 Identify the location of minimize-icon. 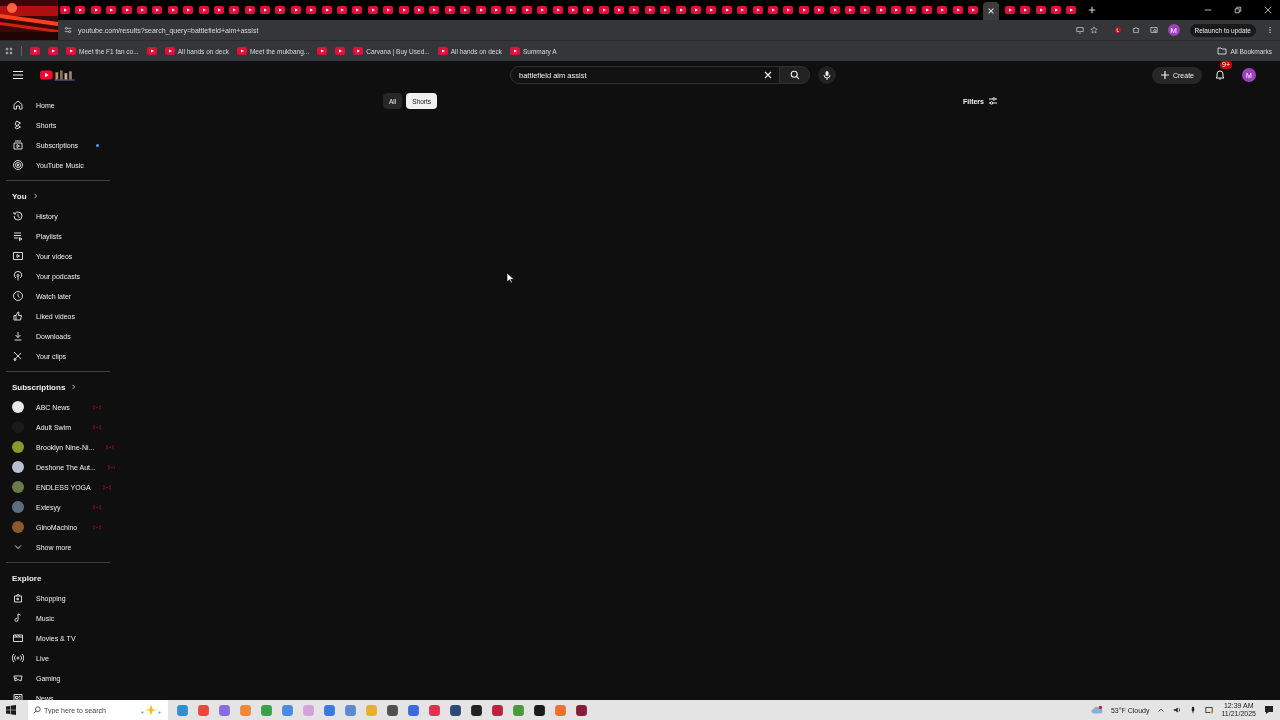
(1208, 10).